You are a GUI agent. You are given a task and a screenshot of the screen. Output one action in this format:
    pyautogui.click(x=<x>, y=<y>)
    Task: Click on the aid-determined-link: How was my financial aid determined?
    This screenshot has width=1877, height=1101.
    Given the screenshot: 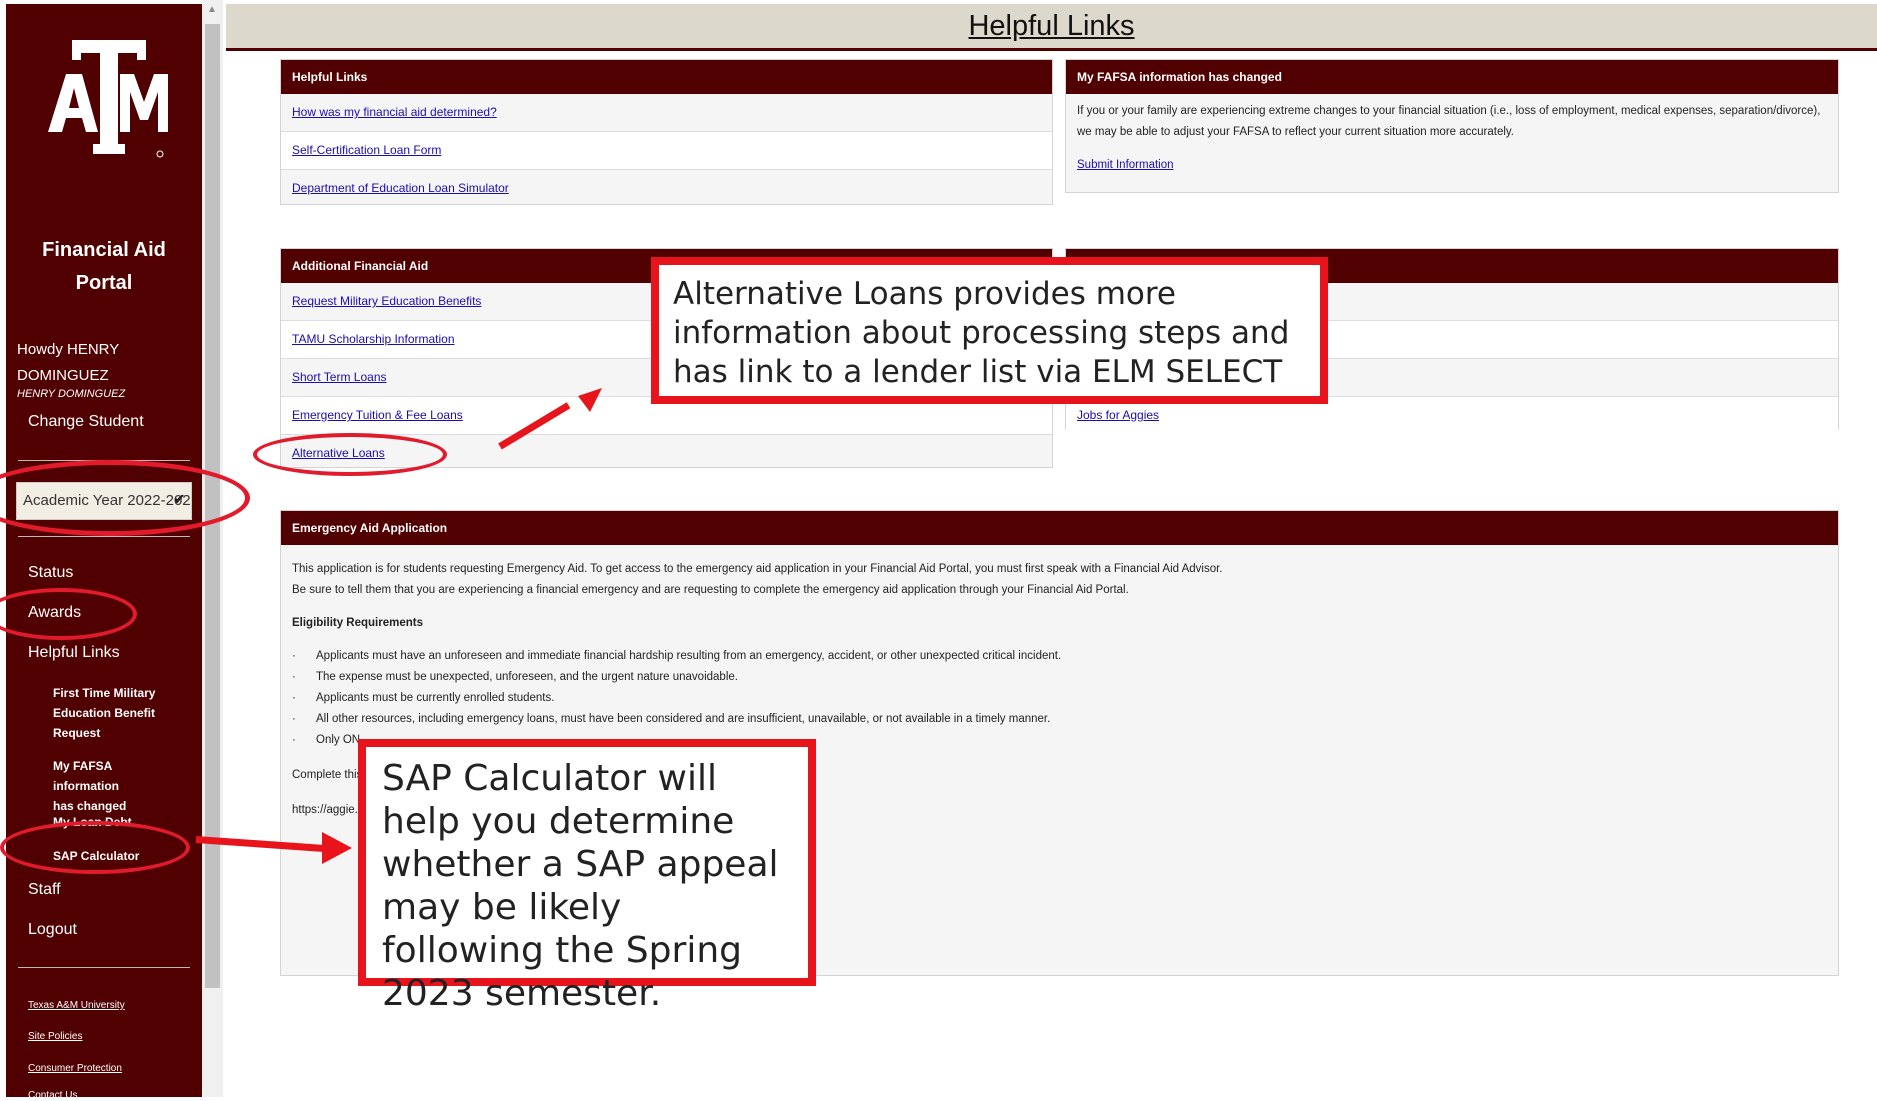 What is the action you would take?
    pyautogui.click(x=394, y=112)
    